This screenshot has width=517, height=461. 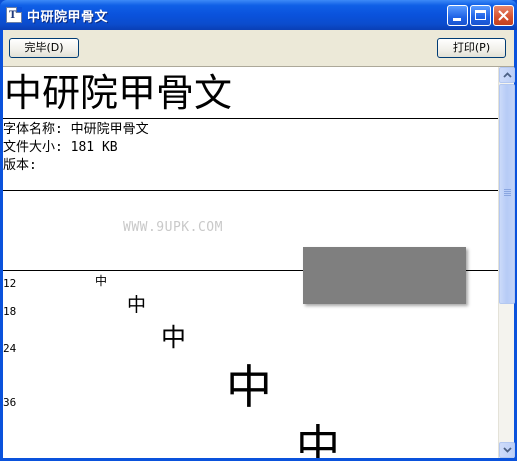 What do you see at coordinates (118, 93) in the screenshot?
I see `font-name-display: 中研院甲骨文` at bounding box center [118, 93].